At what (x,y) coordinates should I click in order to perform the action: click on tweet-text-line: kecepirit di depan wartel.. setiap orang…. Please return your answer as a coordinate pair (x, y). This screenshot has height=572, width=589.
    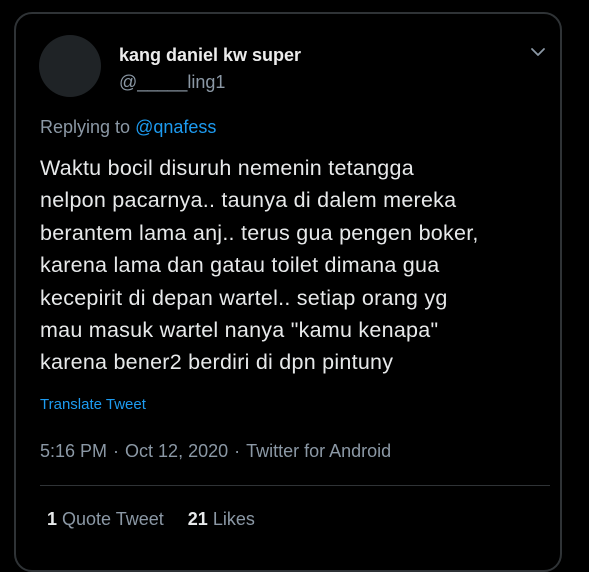
    Looking at the image, I should click on (244, 297).